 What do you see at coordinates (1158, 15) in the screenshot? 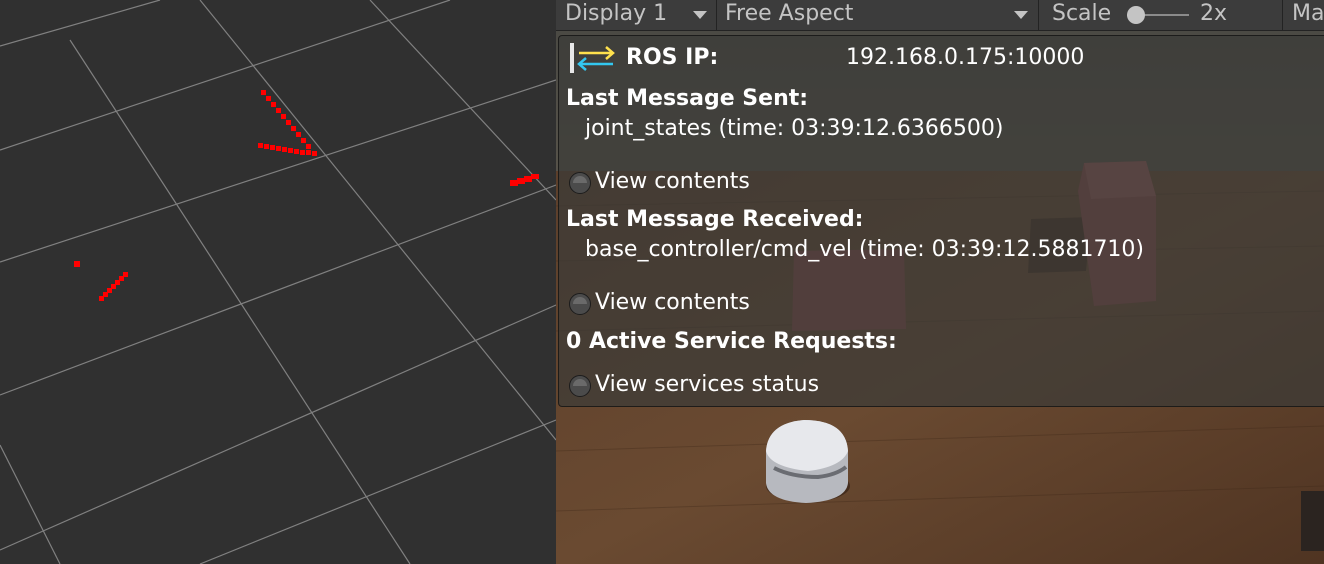
I see `scale-slider` at bounding box center [1158, 15].